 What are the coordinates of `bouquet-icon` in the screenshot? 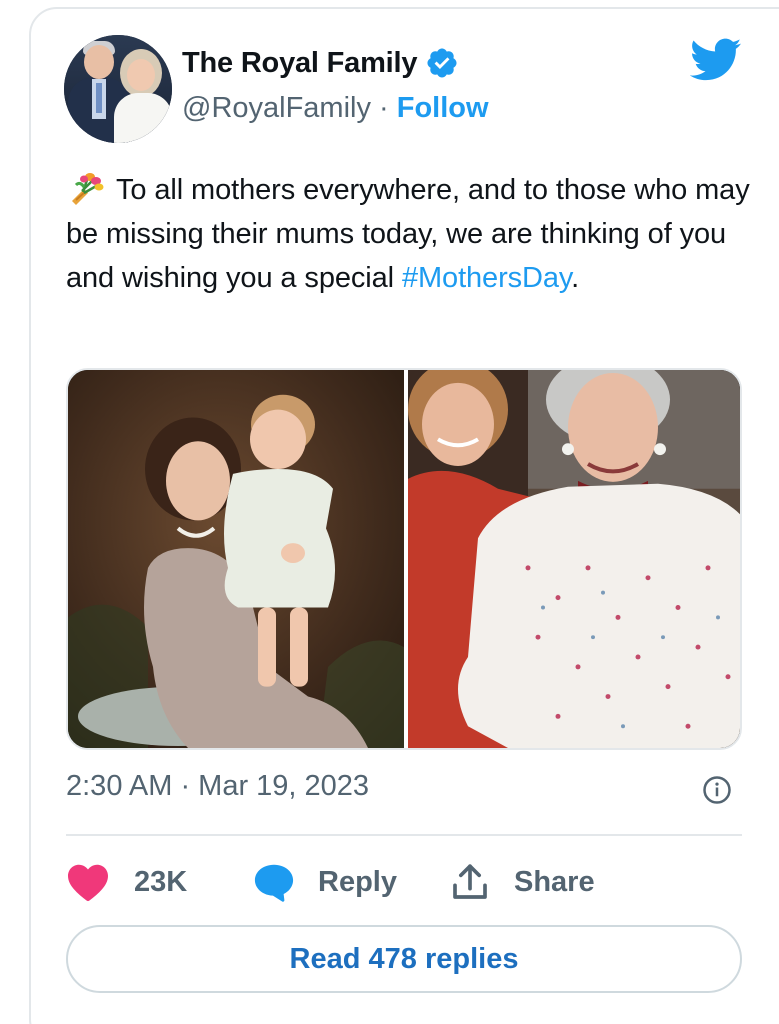 It's located at (88, 189).